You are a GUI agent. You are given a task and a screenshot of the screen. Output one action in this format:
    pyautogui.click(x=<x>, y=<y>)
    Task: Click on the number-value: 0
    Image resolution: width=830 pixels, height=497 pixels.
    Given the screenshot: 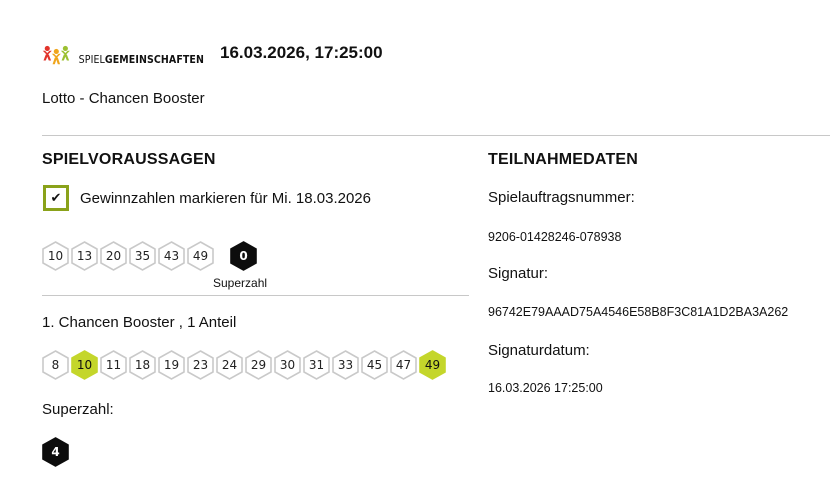 What is the action you would take?
    pyautogui.click(x=243, y=256)
    